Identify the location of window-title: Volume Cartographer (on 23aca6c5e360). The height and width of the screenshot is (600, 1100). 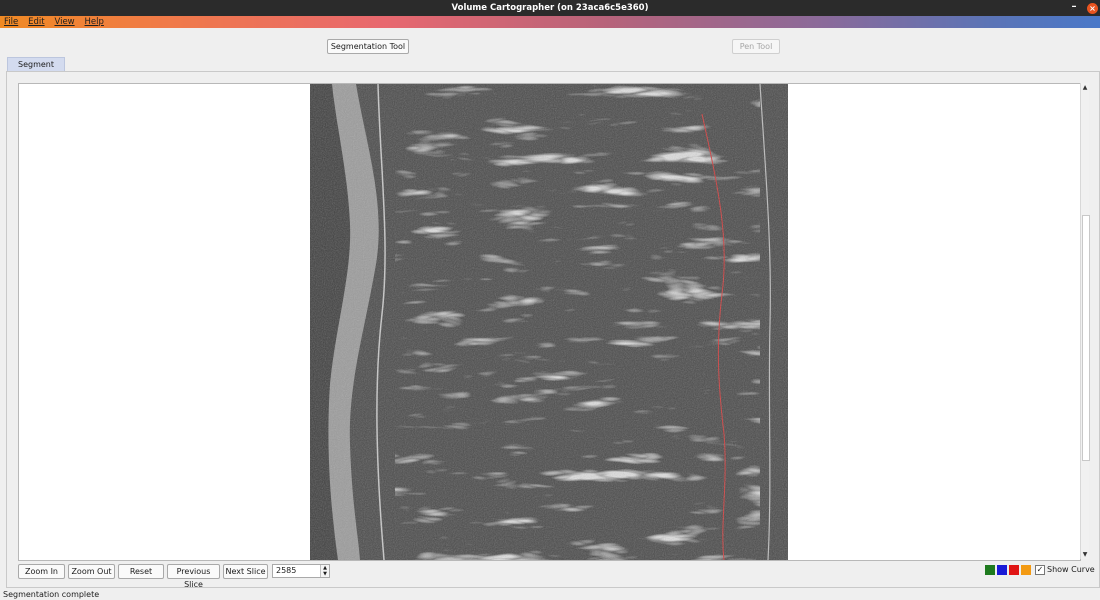
(550, 8).